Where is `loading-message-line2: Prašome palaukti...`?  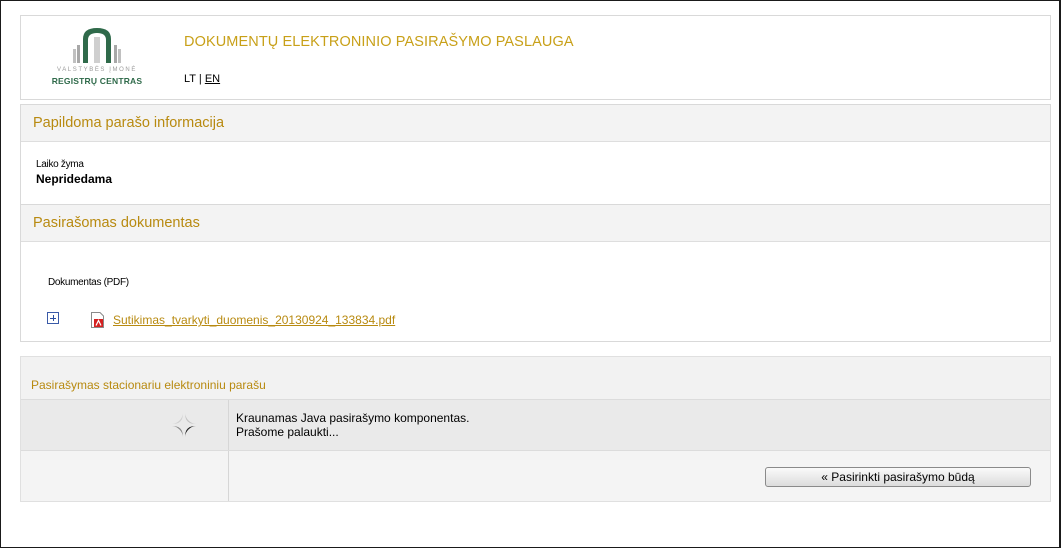 loading-message-line2: Prašome palaukti... is located at coordinates (287, 432).